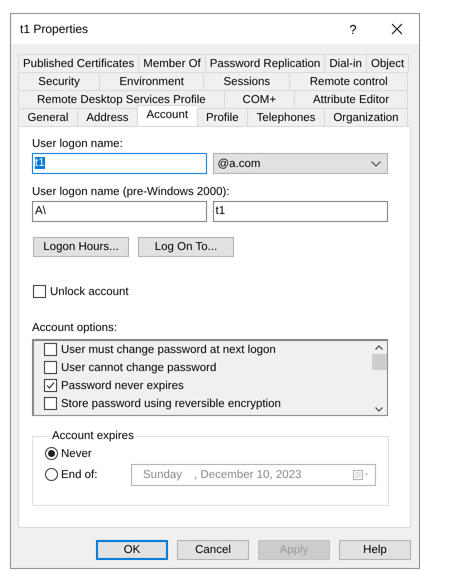  I want to click on tab: Published Certificates, so click(78, 63).